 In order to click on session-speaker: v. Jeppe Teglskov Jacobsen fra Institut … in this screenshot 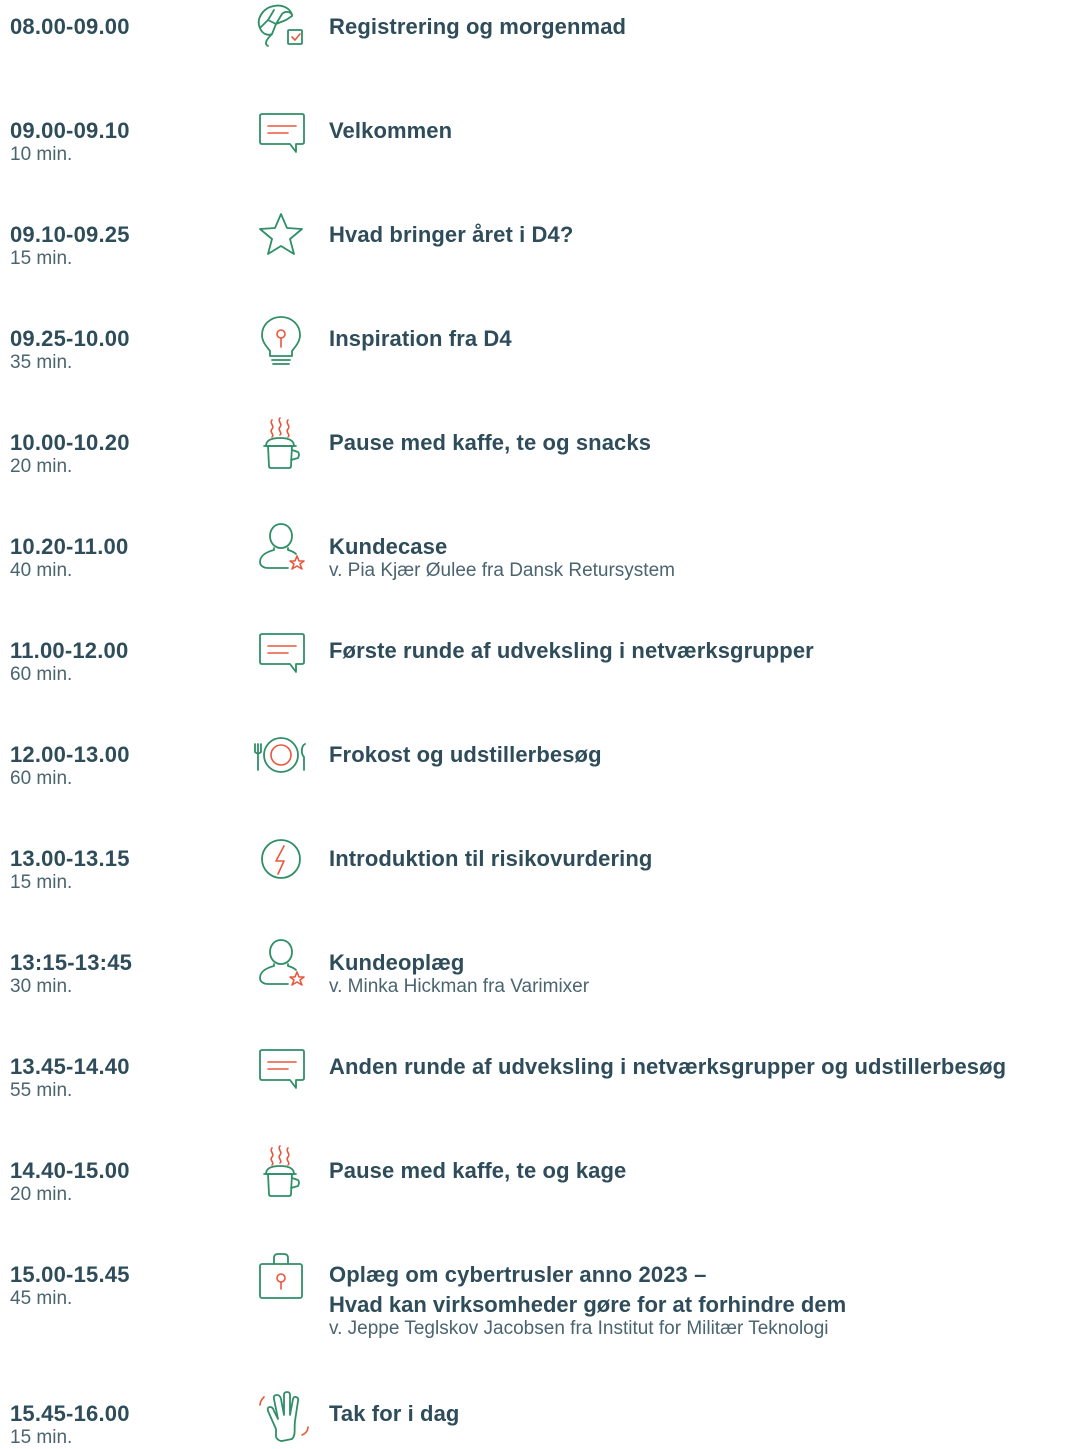, I will do `click(579, 1328)`.